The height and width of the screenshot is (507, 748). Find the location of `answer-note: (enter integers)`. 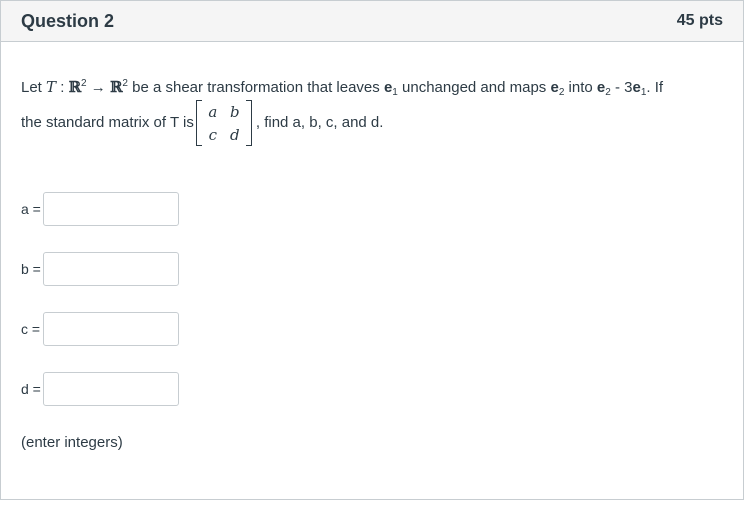

answer-note: (enter integers) is located at coordinates (72, 442).